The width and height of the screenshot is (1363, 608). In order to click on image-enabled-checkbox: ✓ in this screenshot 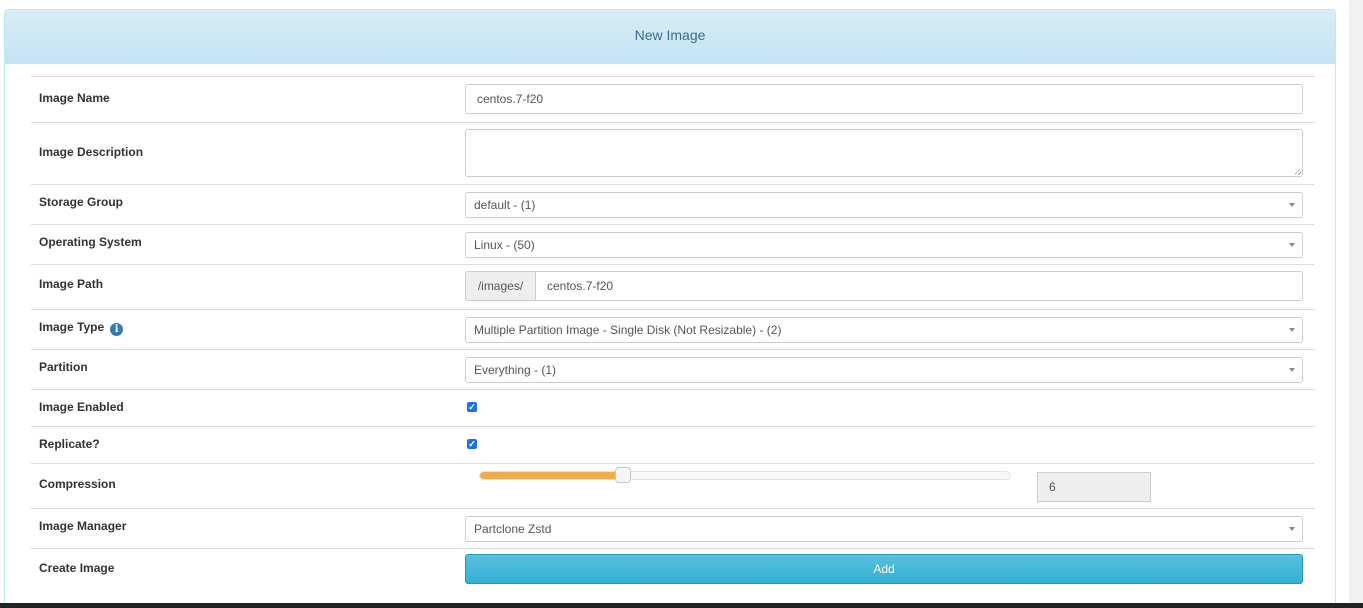, I will do `click(472, 407)`.